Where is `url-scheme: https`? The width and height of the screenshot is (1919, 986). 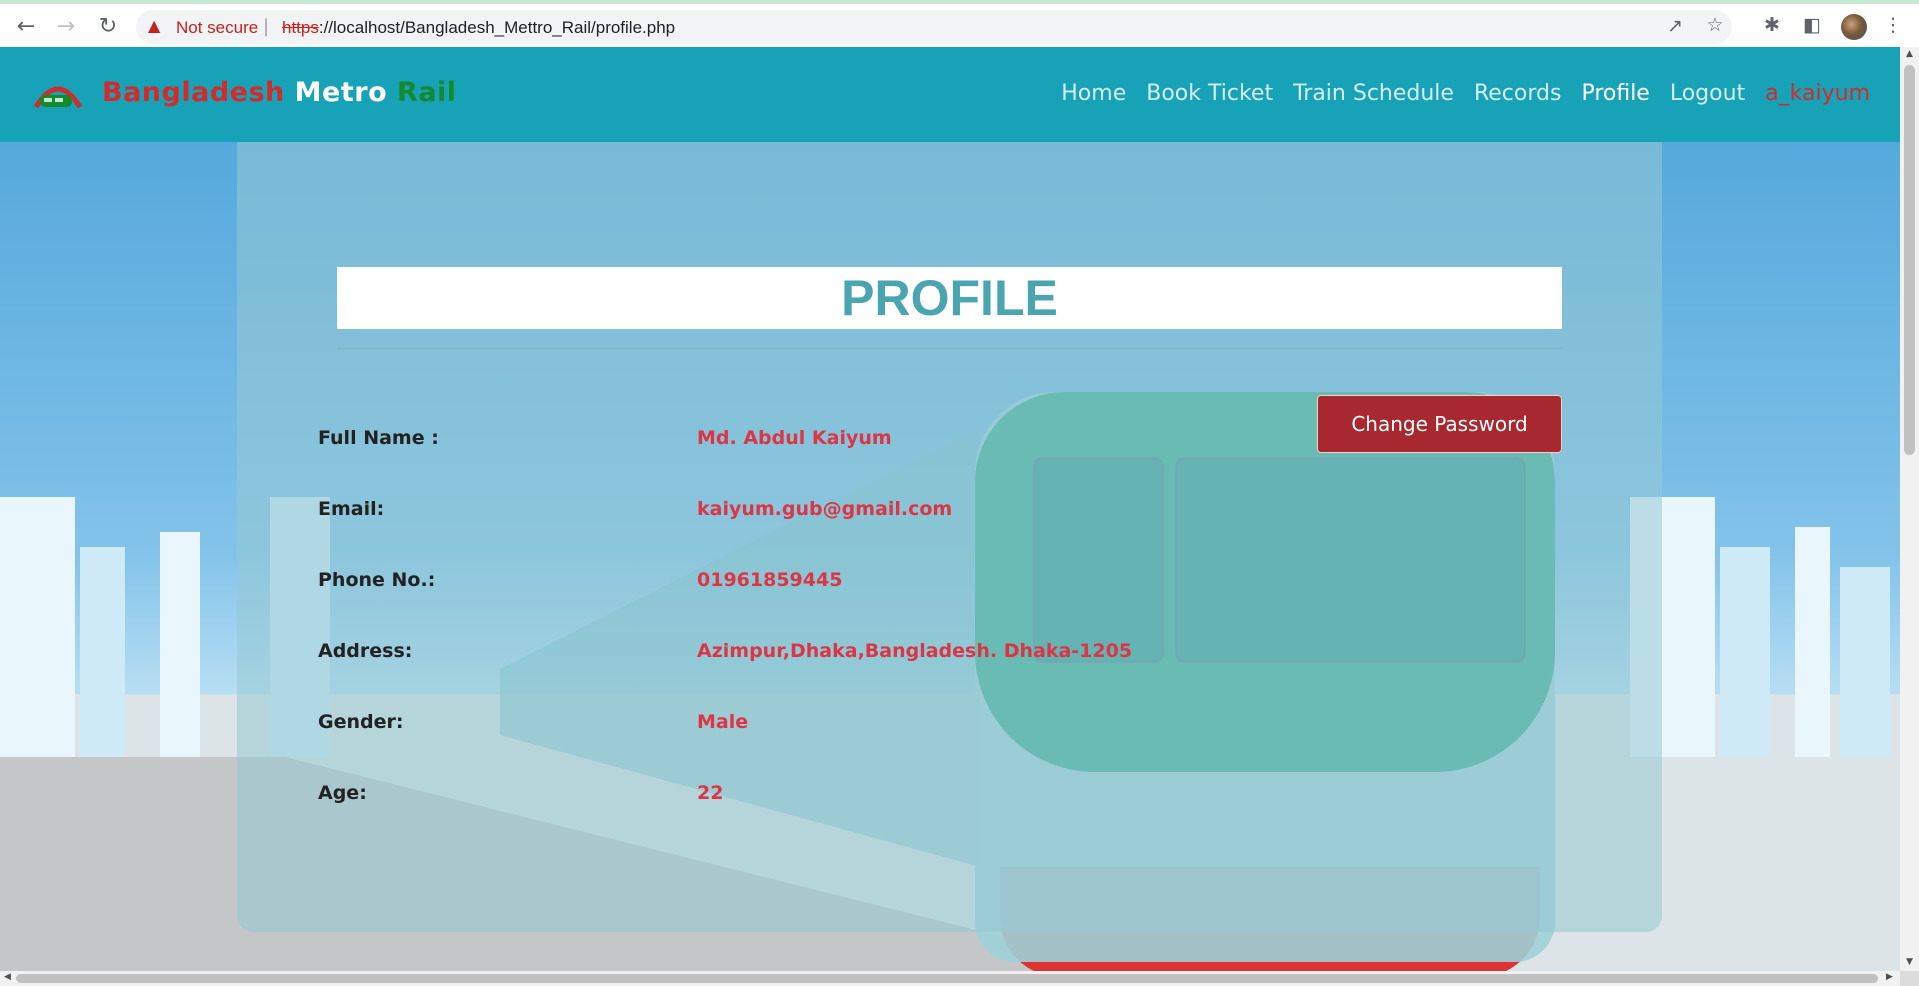
url-scheme: https is located at coordinates (300, 27).